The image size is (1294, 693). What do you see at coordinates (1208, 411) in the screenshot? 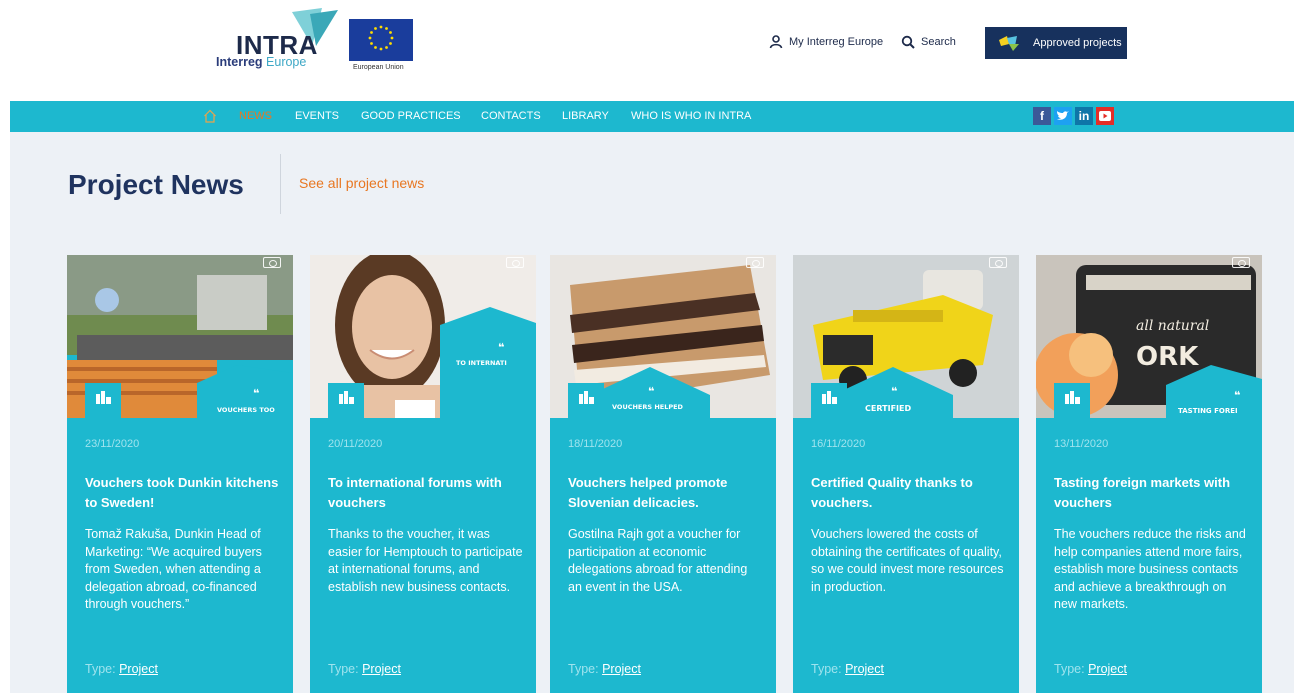
I see `image-badge-text: TASTING FOREI` at bounding box center [1208, 411].